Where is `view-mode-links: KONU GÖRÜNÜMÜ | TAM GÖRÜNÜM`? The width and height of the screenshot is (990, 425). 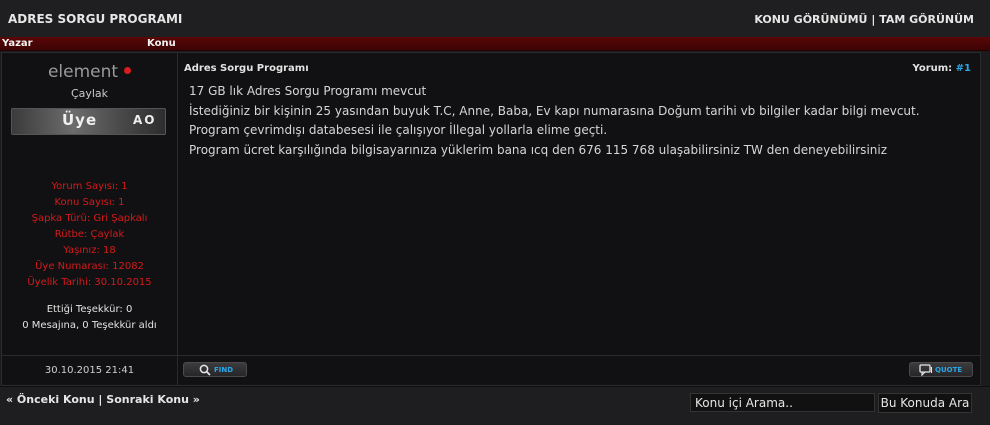
view-mode-links: KONU GÖRÜNÜMÜ | TAM GÖRÜNÜM is located at coordinates (864, 19).